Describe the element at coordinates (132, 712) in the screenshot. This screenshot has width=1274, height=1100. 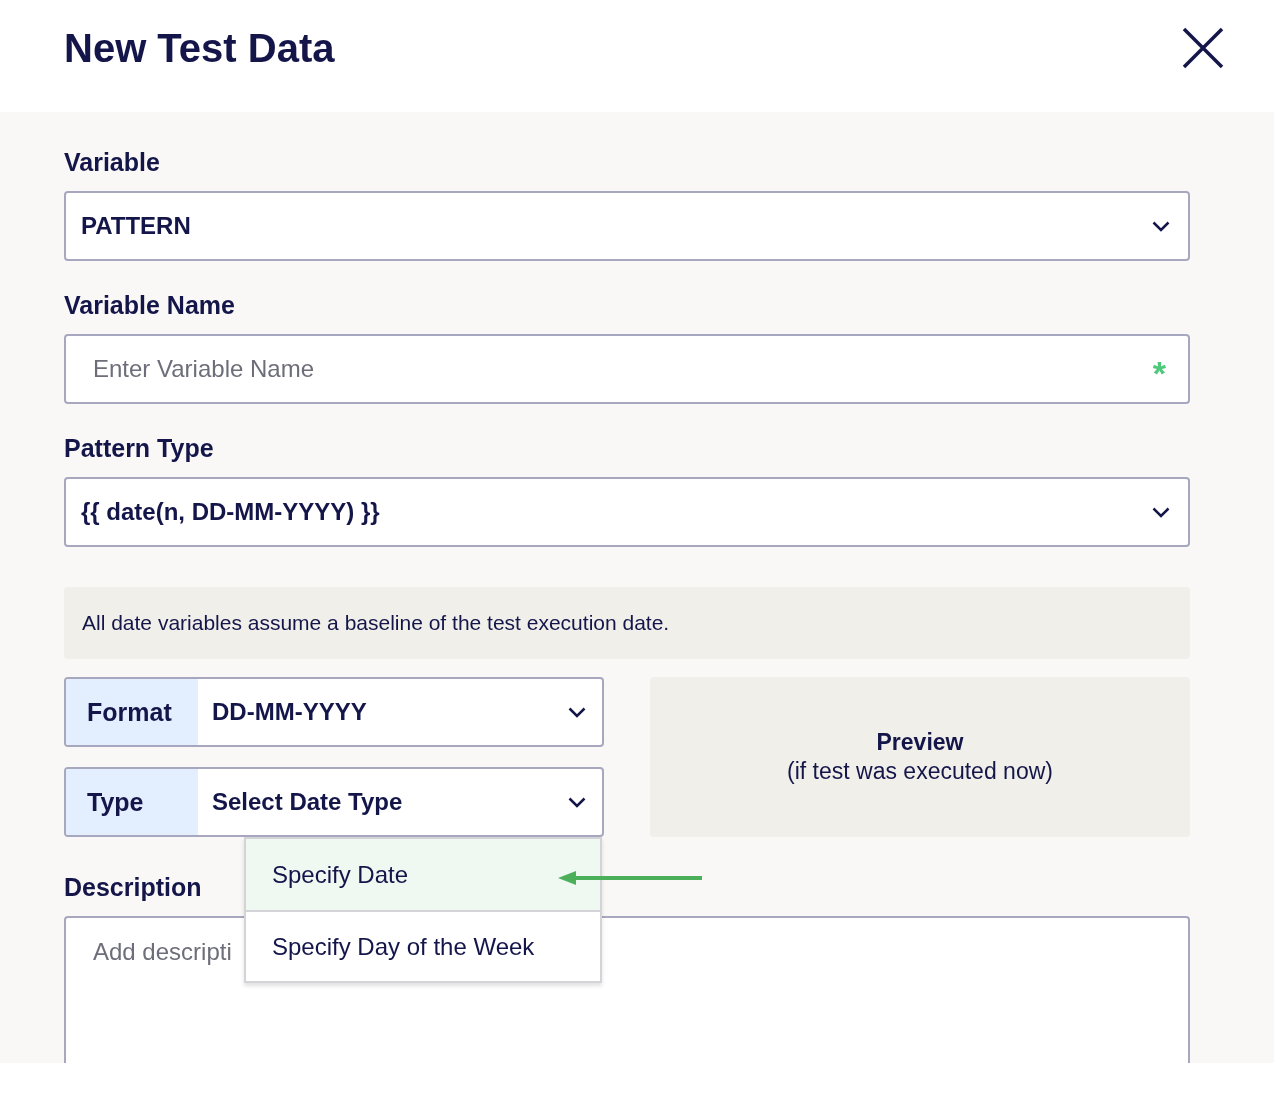
I see `field-label: Format` at that location.